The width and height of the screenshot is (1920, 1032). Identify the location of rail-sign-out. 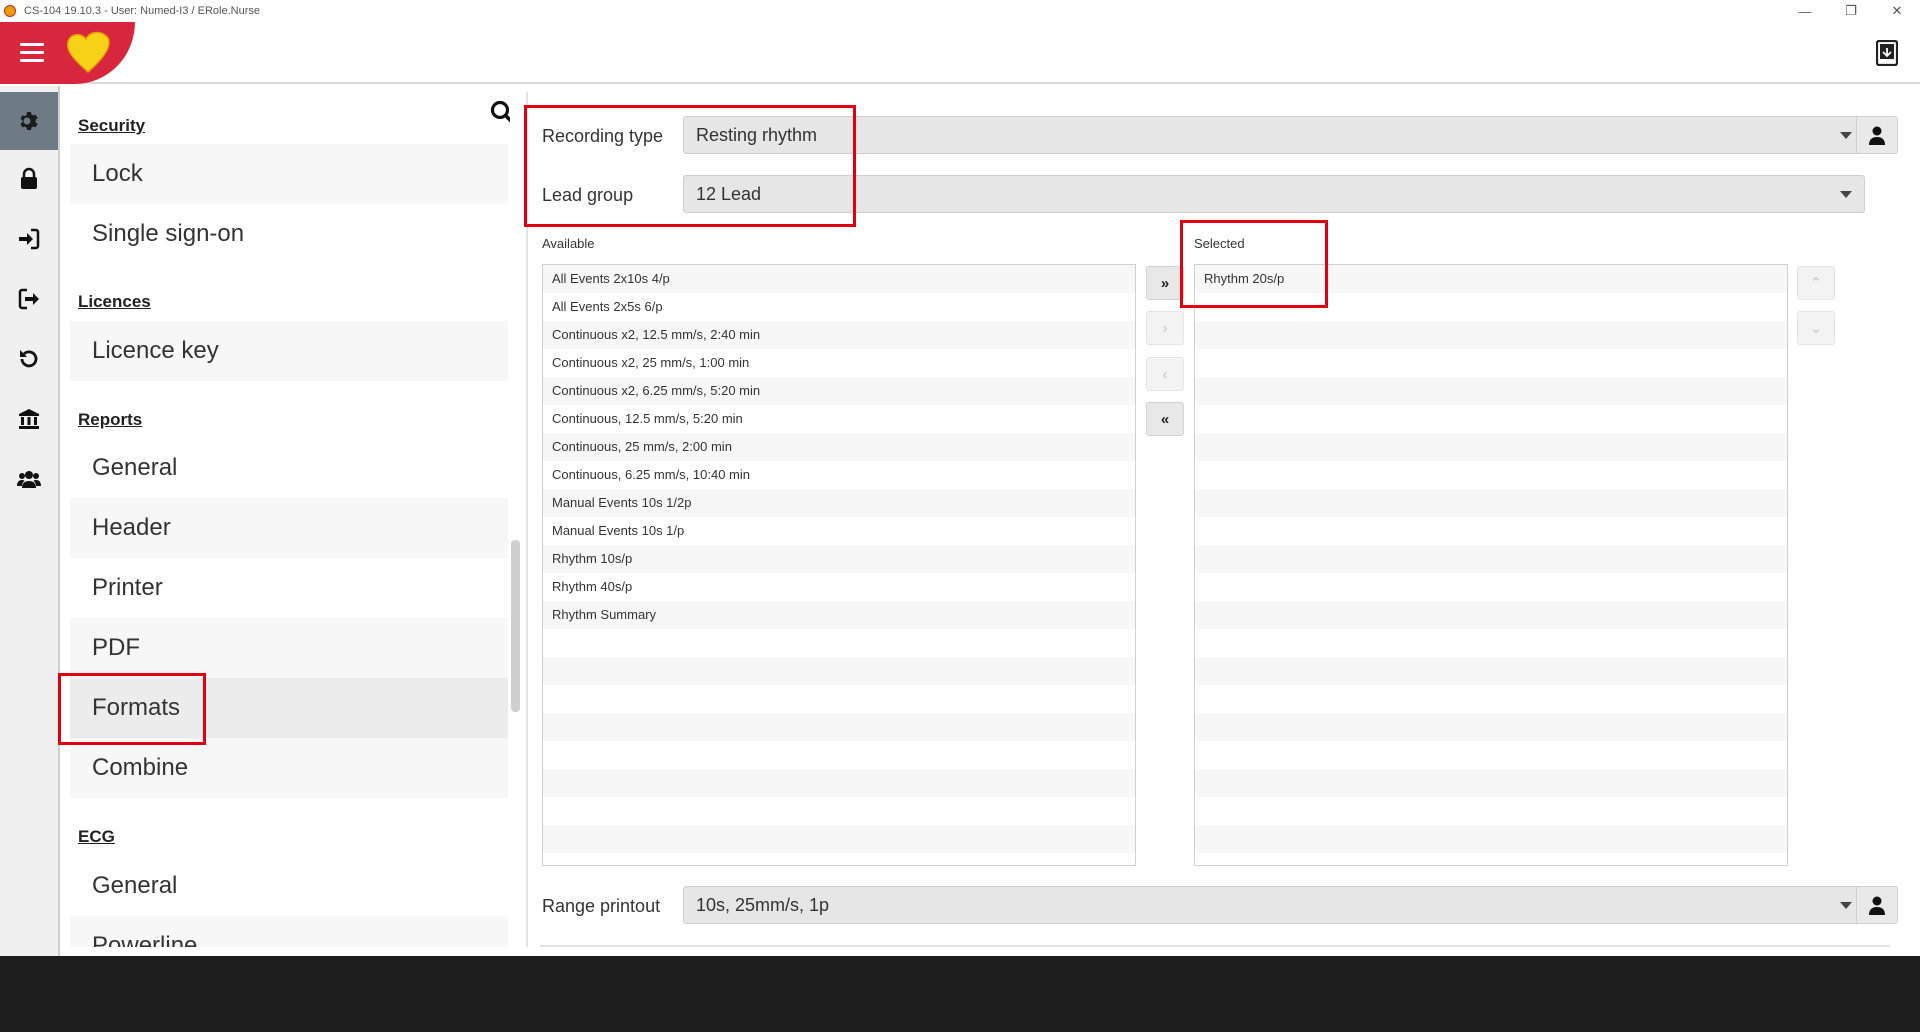
(29, 299).